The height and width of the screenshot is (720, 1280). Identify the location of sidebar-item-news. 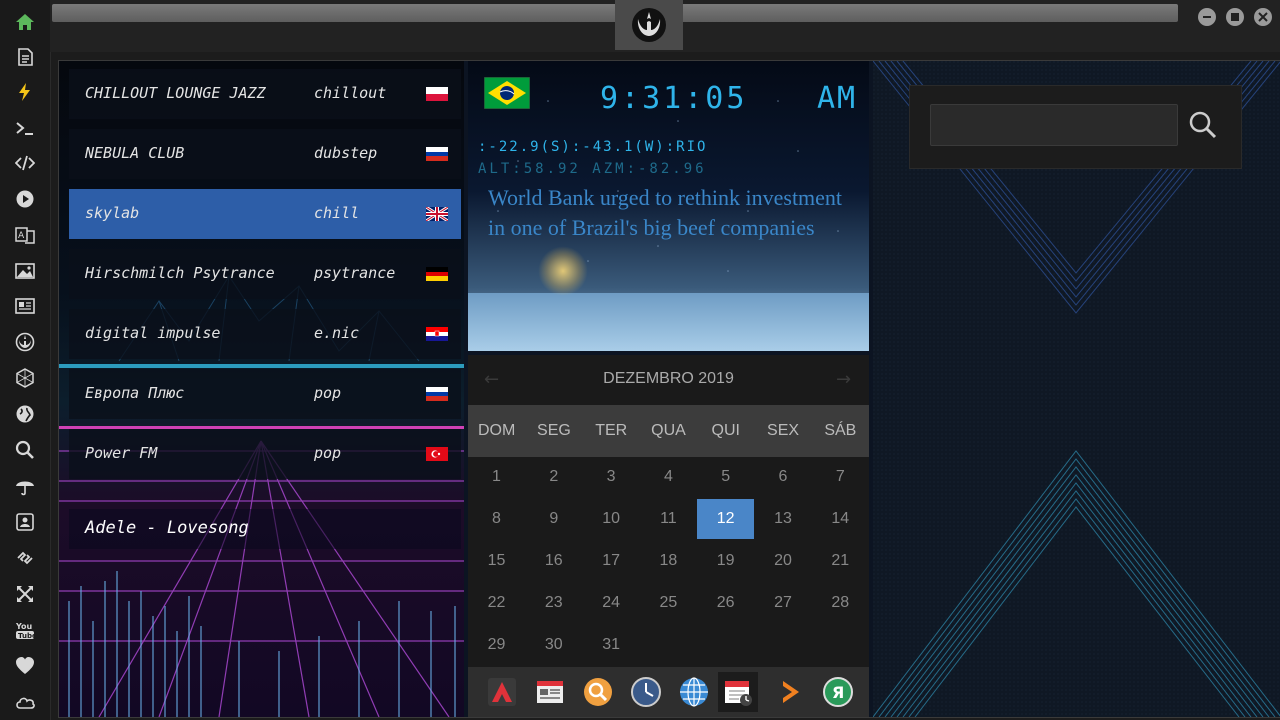
(25, 306).